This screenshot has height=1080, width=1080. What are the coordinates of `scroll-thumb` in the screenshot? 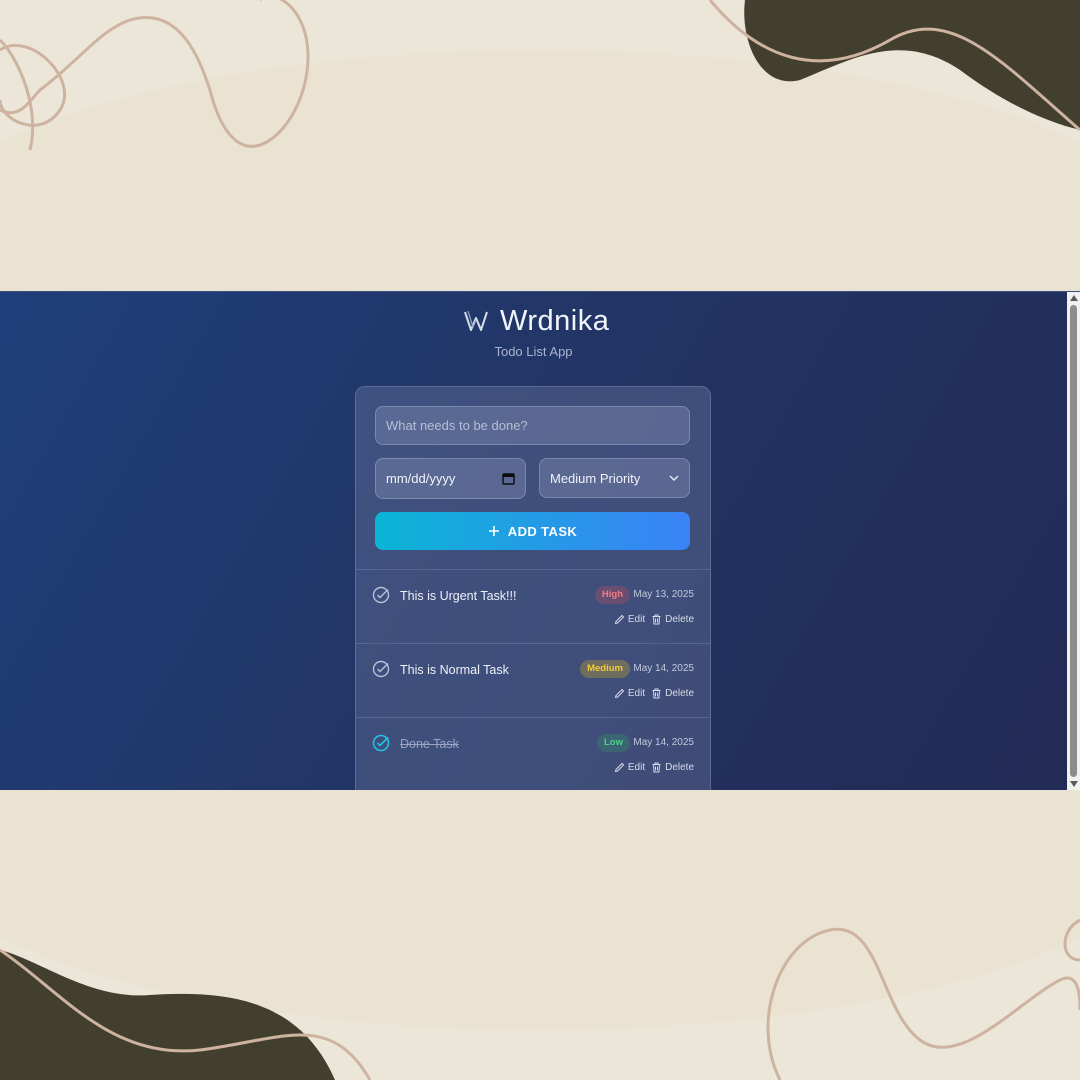 It's located at (1073, 541).